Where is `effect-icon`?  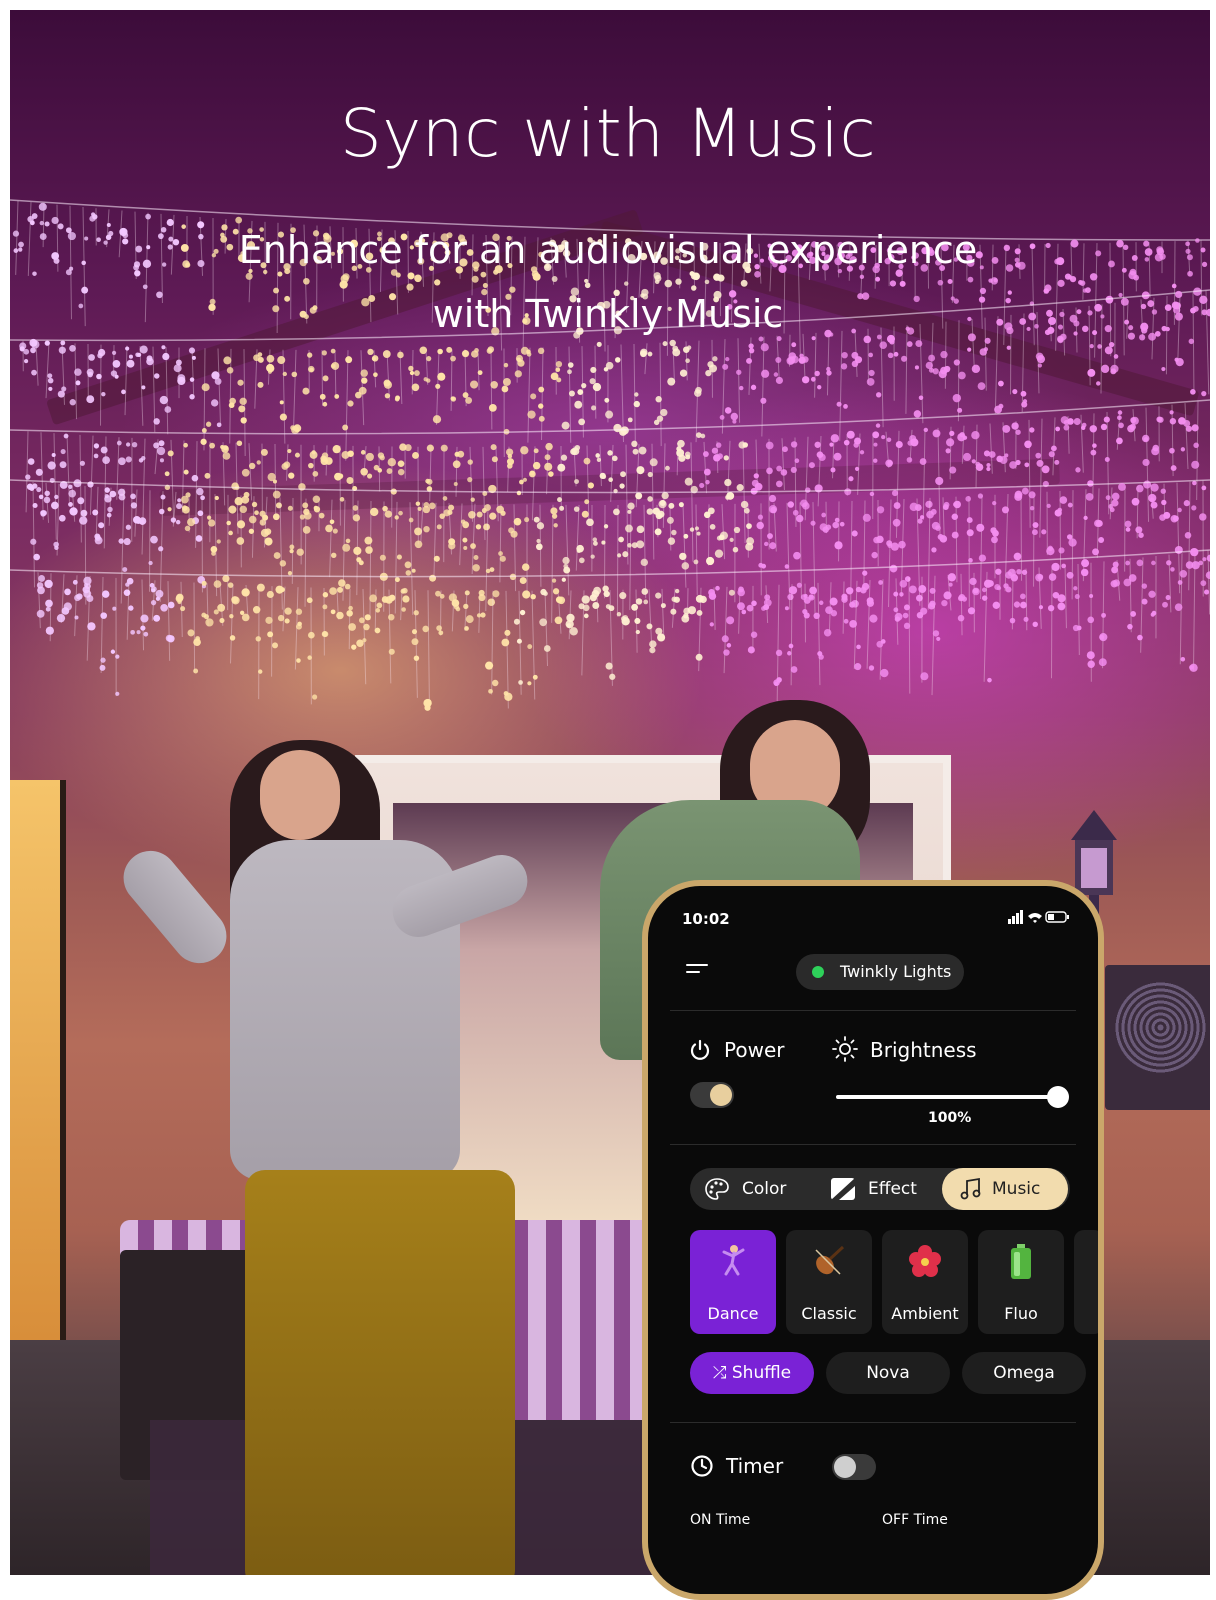
effect-icon is located at coordinates (843, 1189).